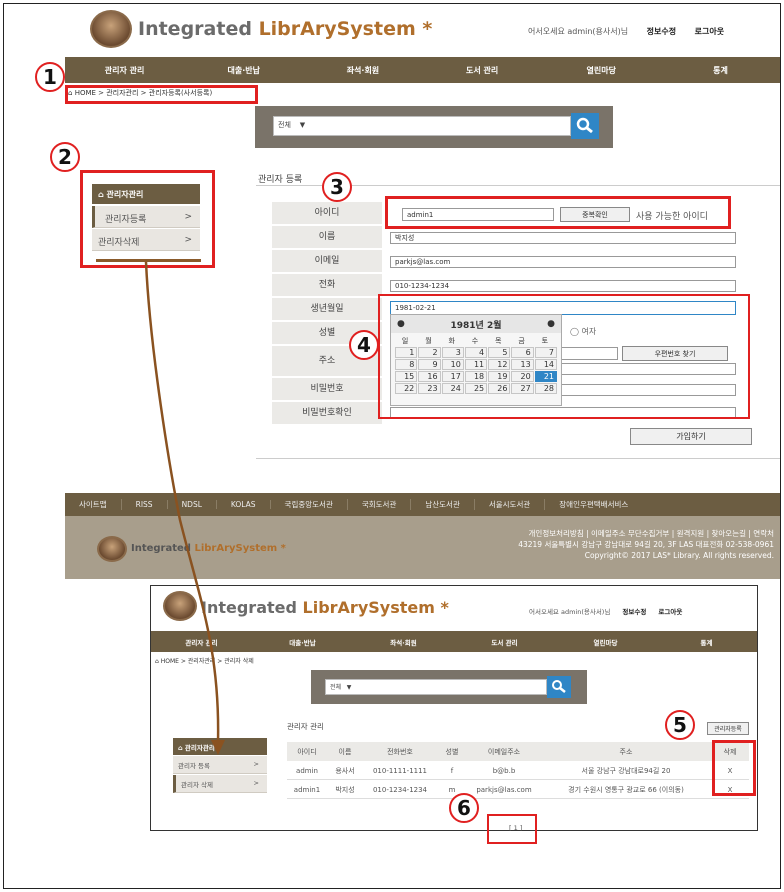 The height and width of the screenshot is (892, 784). I want to click on annotation-arrow, so click(184, 508).